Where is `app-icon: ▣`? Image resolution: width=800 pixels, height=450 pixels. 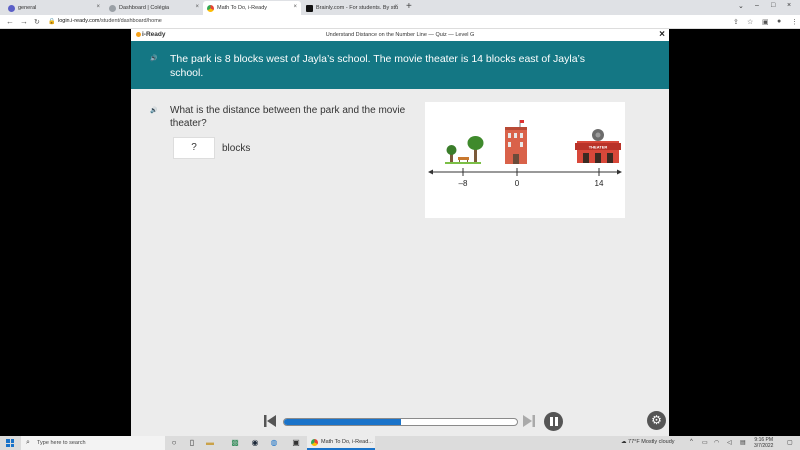
app-icon: ▣ is located at coordinates (296, 443).